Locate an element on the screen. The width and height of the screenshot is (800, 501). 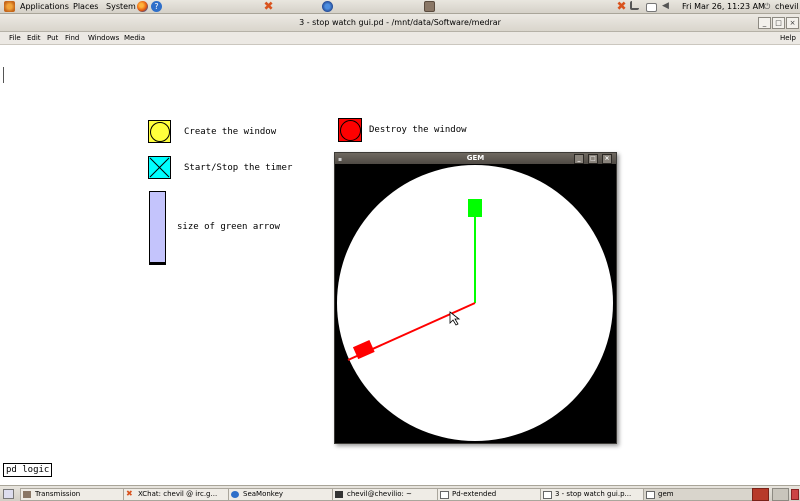
text-cursor is located at coordinates (3, 75).